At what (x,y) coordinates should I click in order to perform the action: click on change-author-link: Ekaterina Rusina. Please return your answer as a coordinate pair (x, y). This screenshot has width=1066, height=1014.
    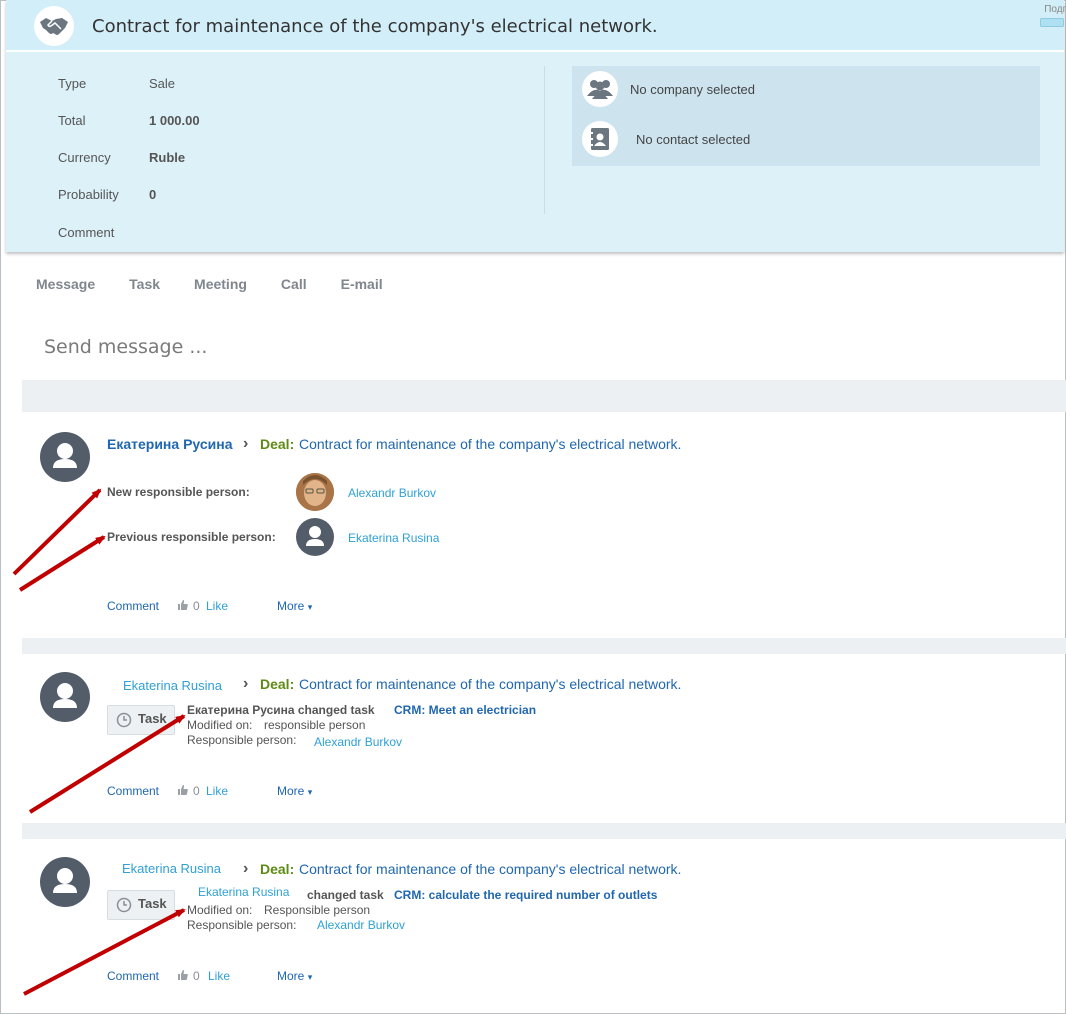
    Looking at the image, I should click on (243, 892).